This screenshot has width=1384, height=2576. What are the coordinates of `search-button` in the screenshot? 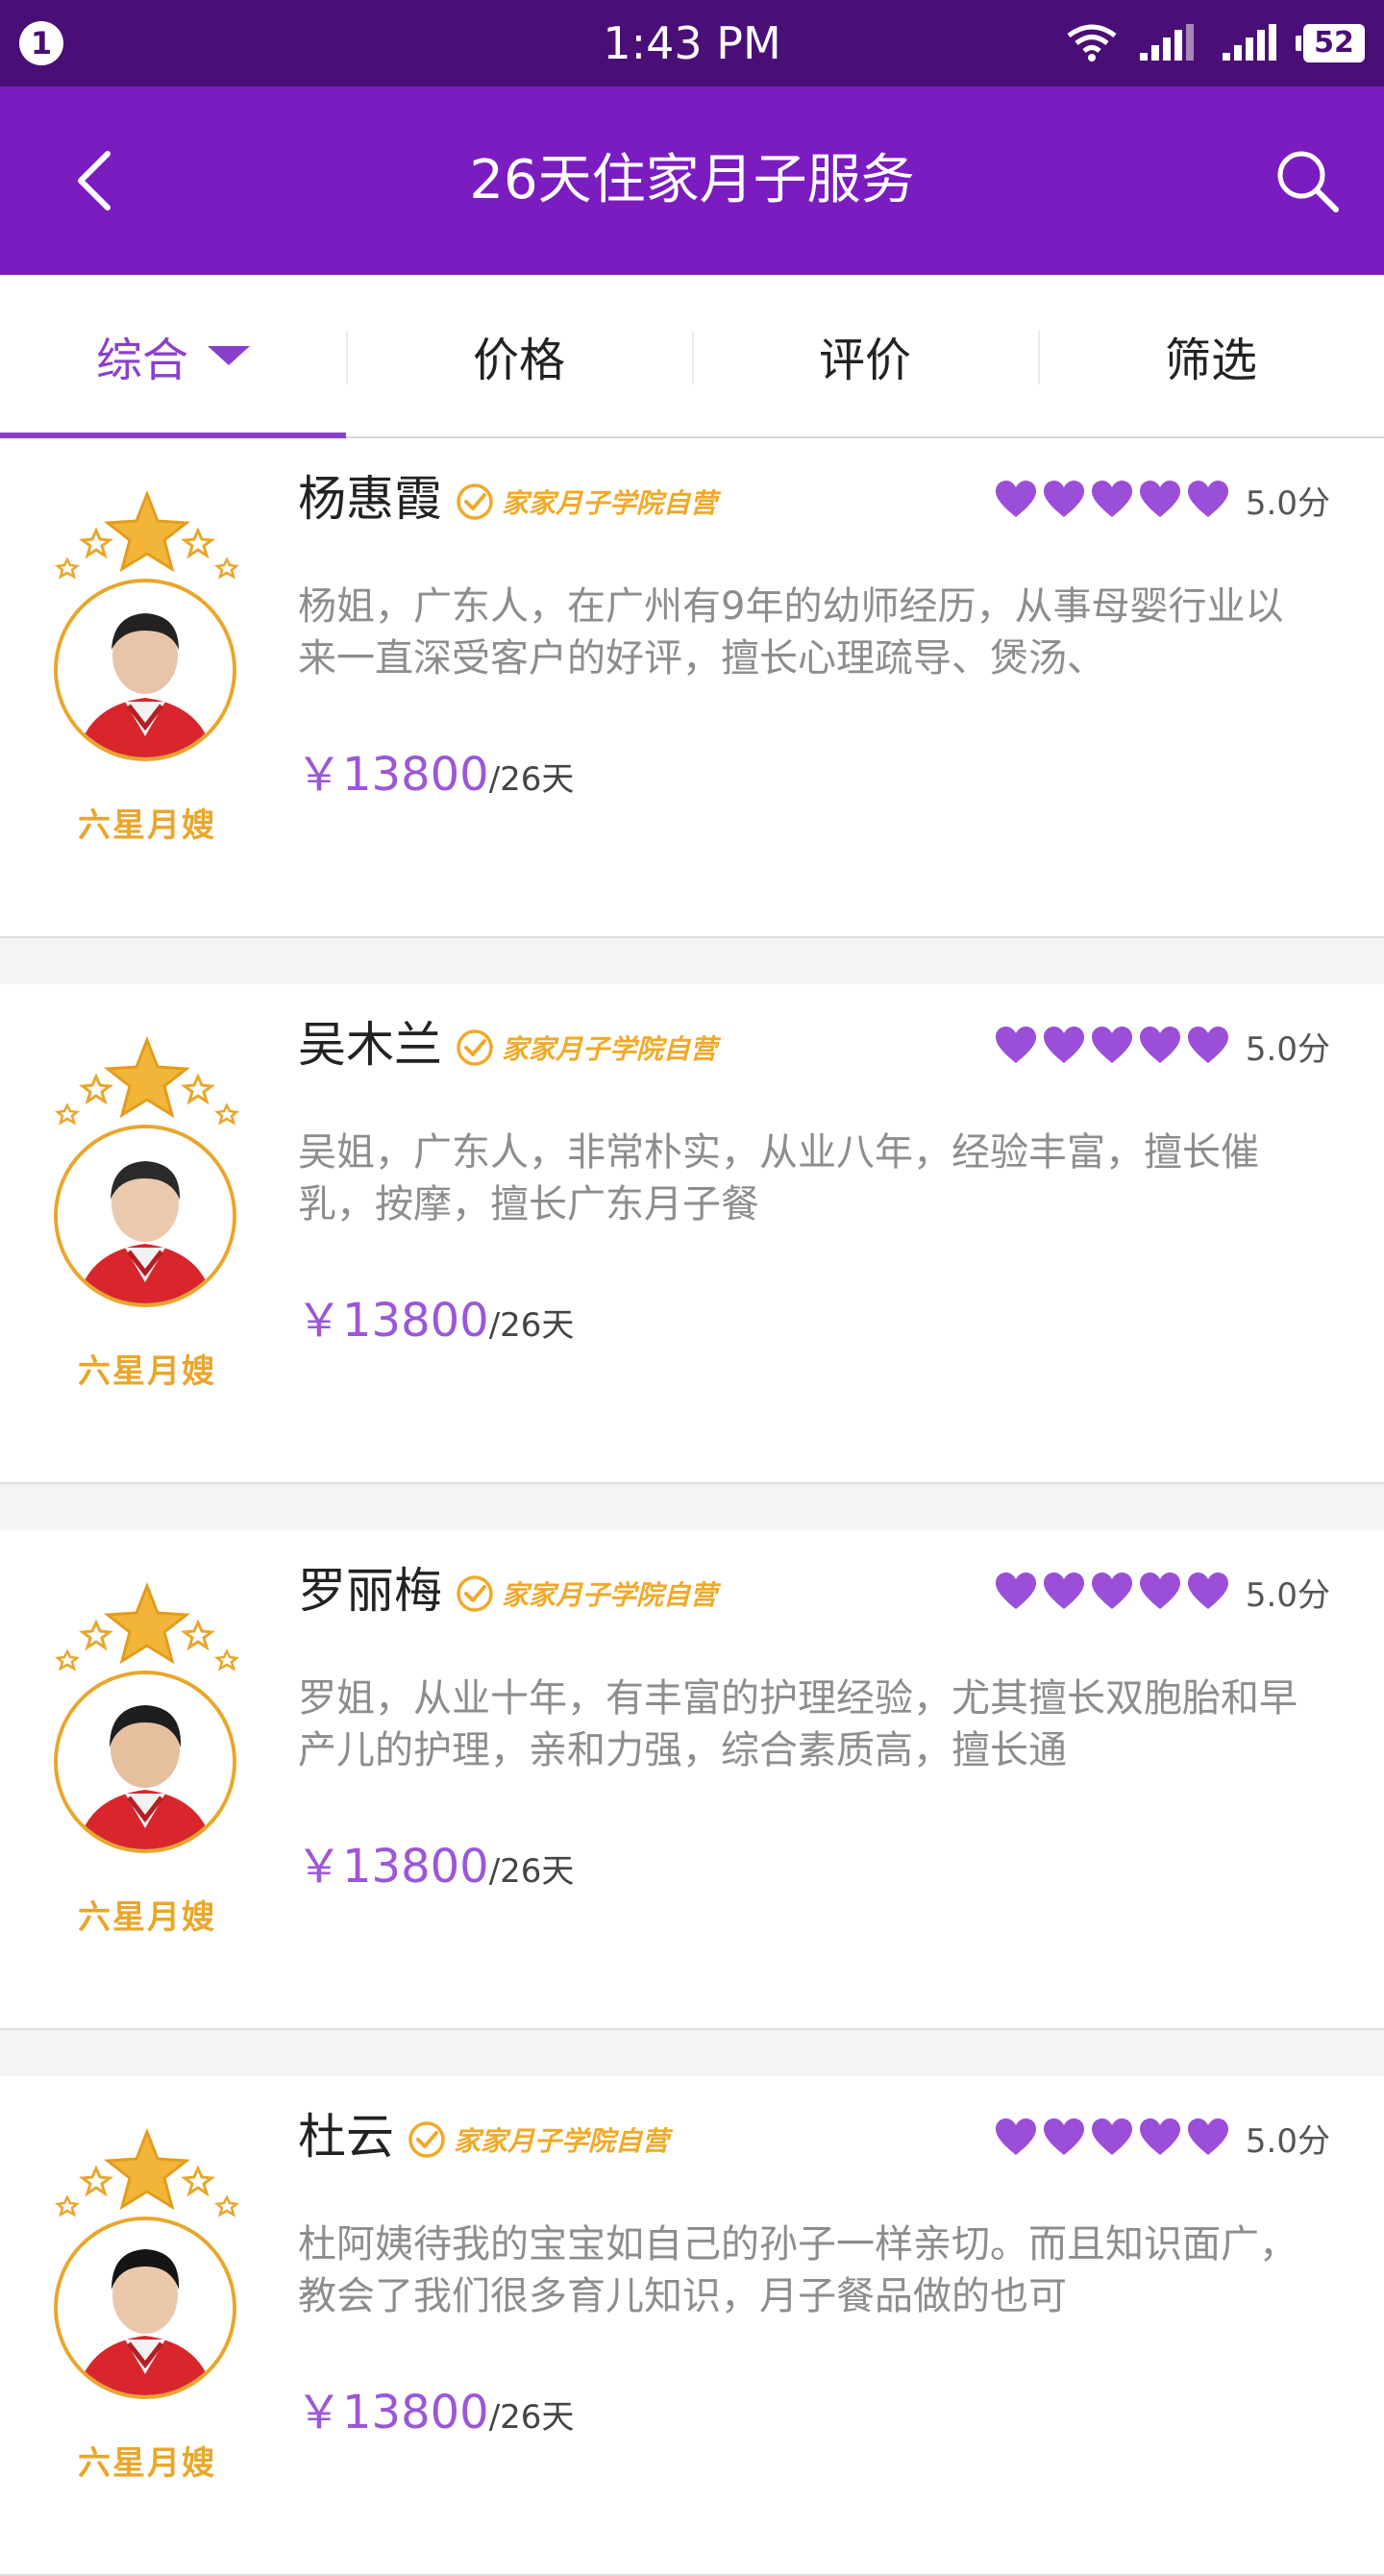 It's located at (1307, 181).